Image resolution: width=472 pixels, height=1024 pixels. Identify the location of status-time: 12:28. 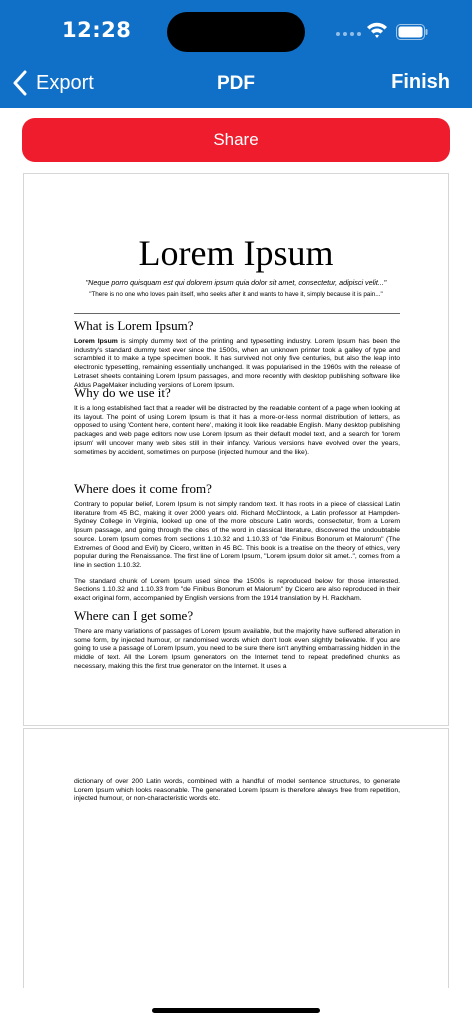
(97, 30).